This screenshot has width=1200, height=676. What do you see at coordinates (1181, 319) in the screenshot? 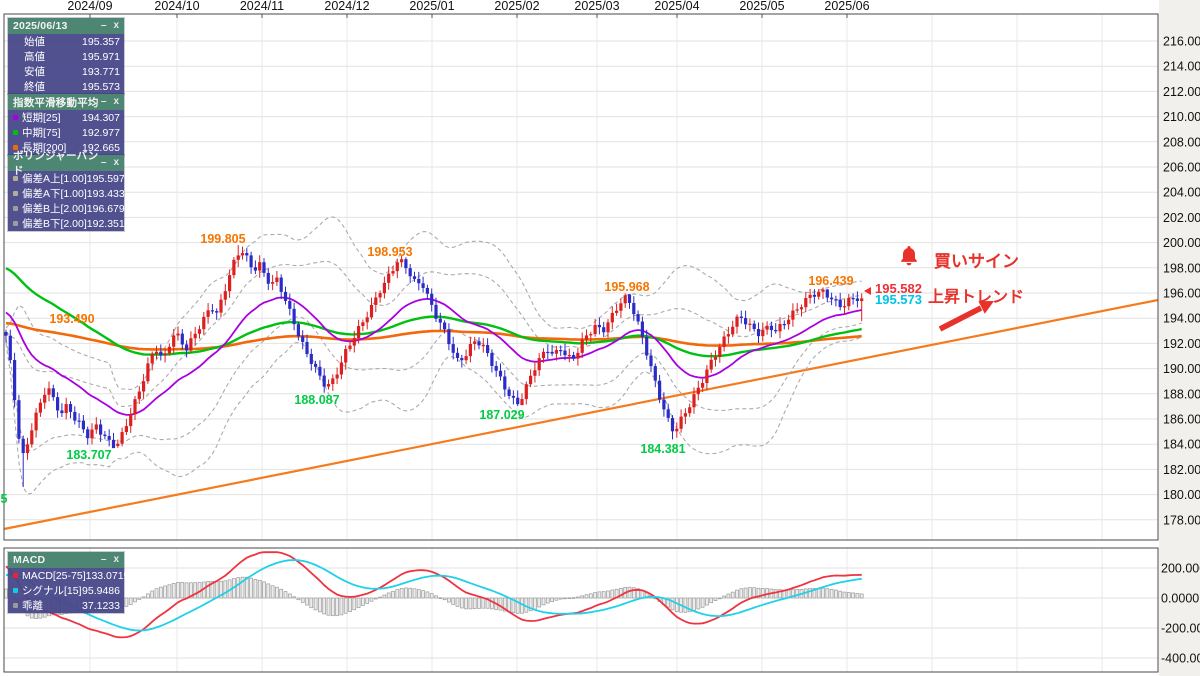
I see `svg-text: 194.000` at bounding box center [1181, 319].